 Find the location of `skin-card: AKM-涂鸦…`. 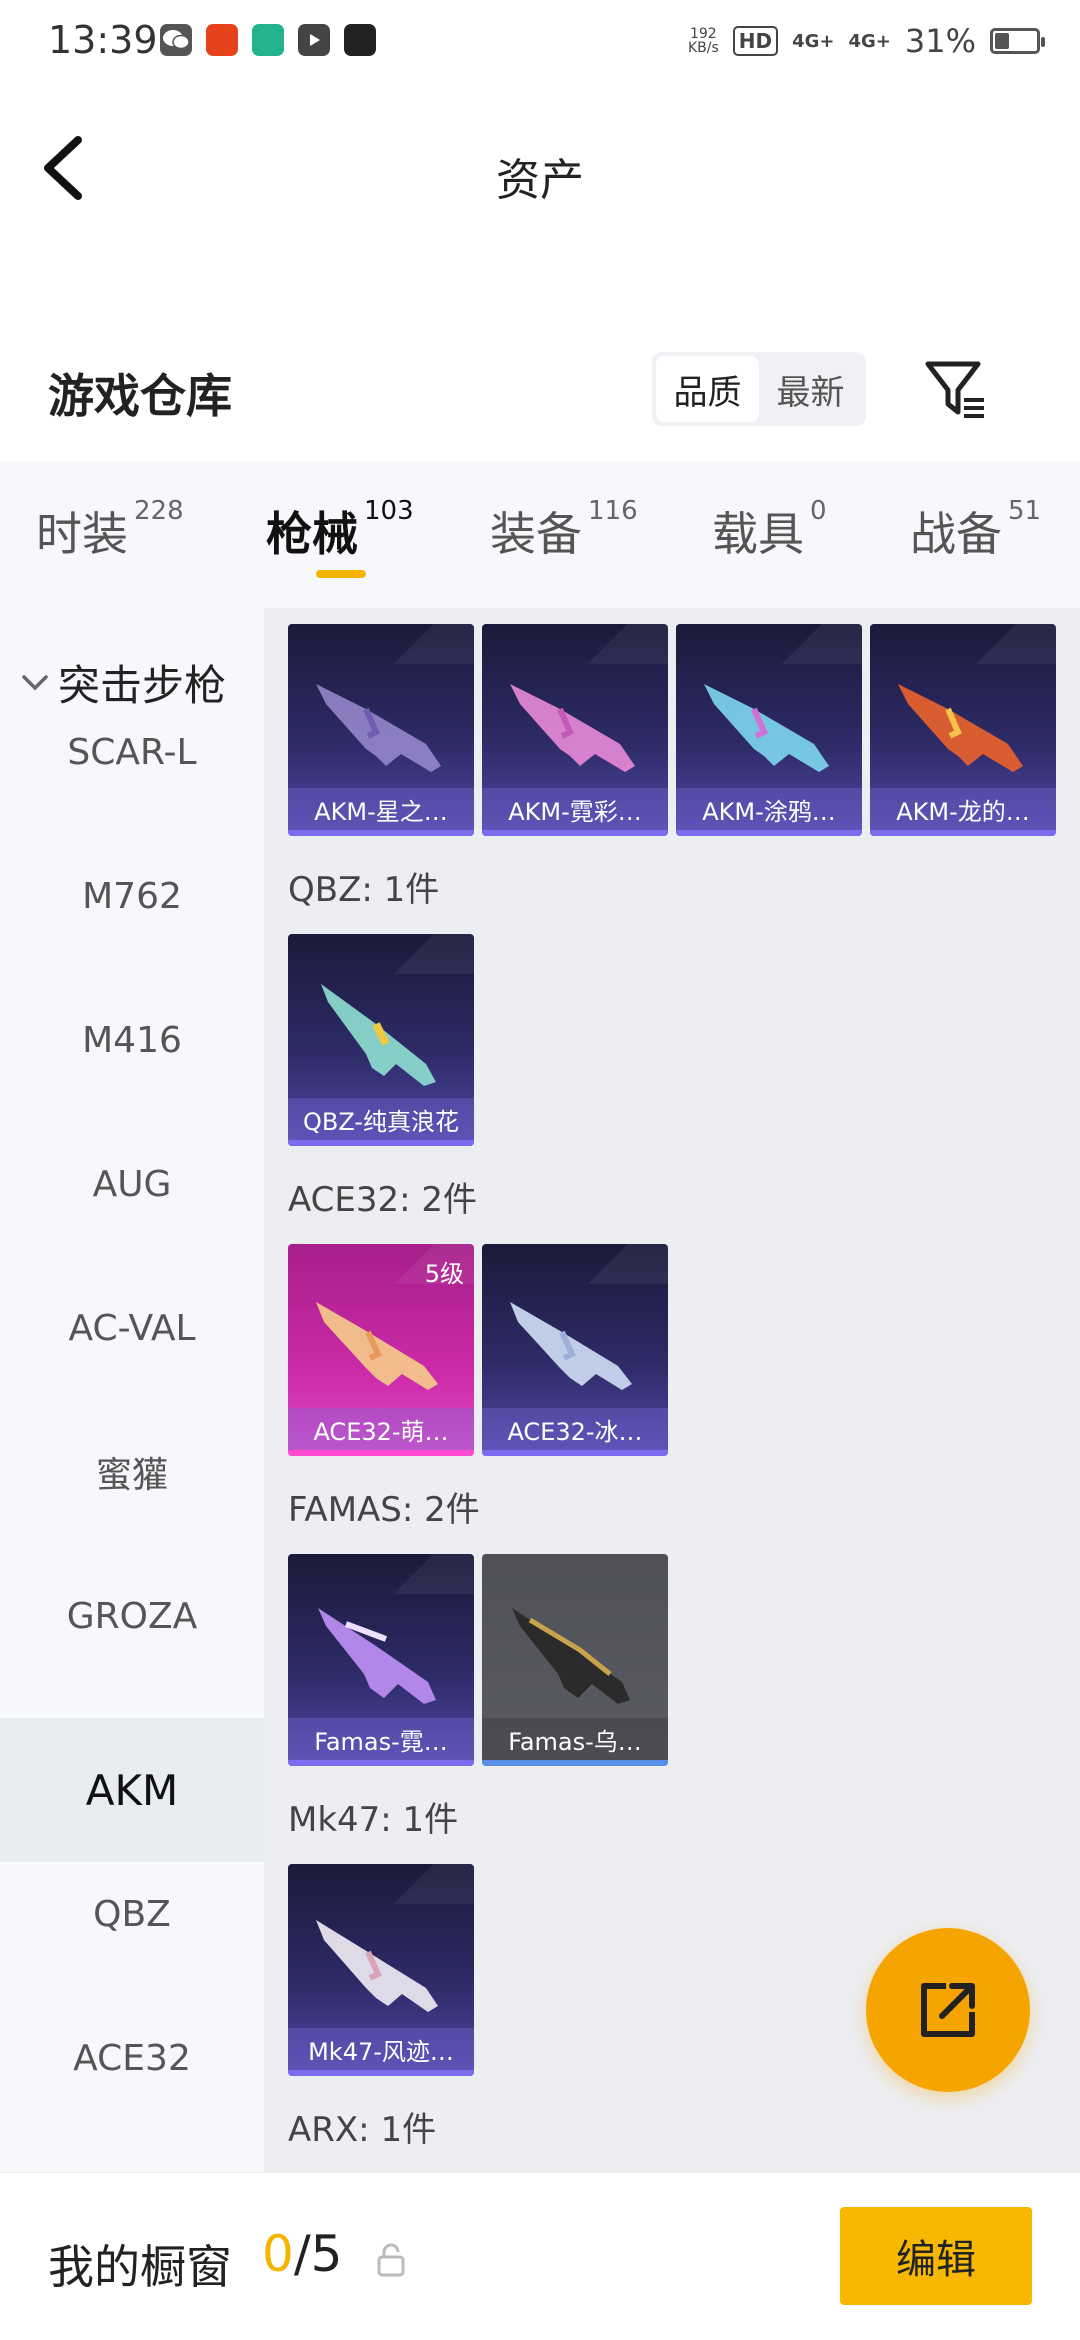

skin-card: AKM-涂鸦… is located at coordinates (769, 730).